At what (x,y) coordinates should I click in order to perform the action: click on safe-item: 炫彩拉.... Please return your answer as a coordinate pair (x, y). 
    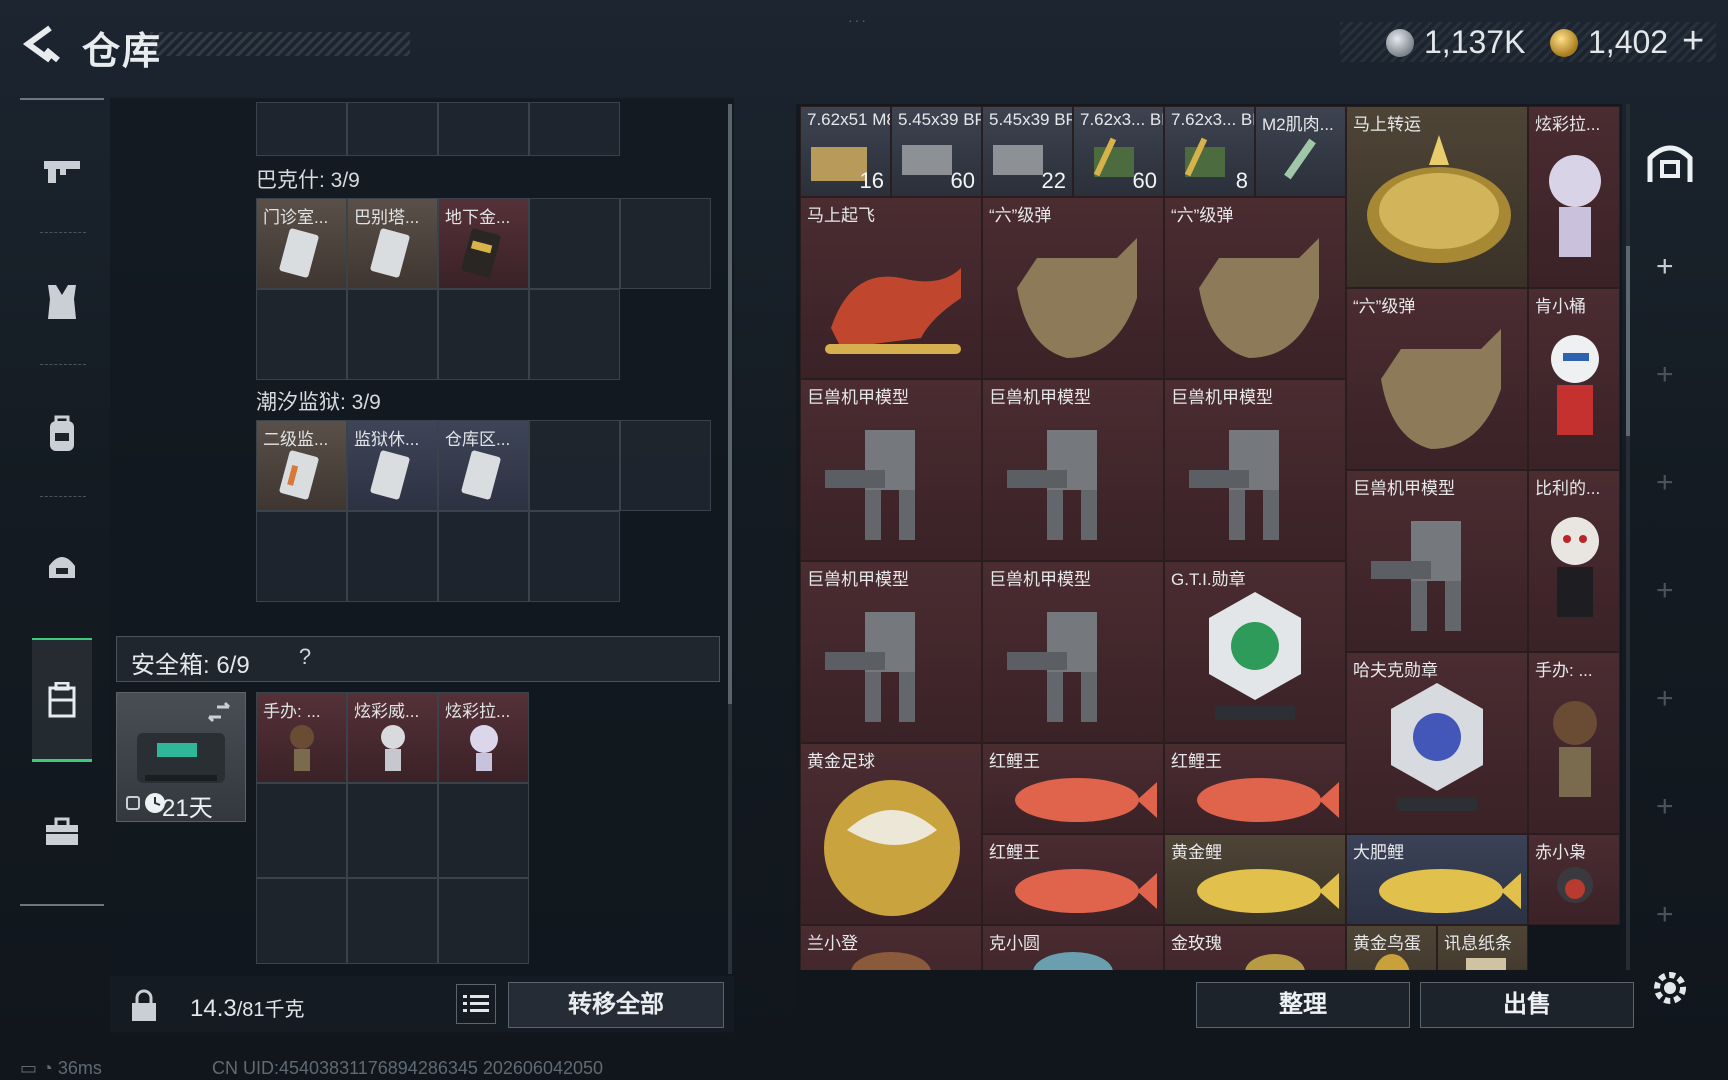
    Looking at the image, I should click on (483, 737).